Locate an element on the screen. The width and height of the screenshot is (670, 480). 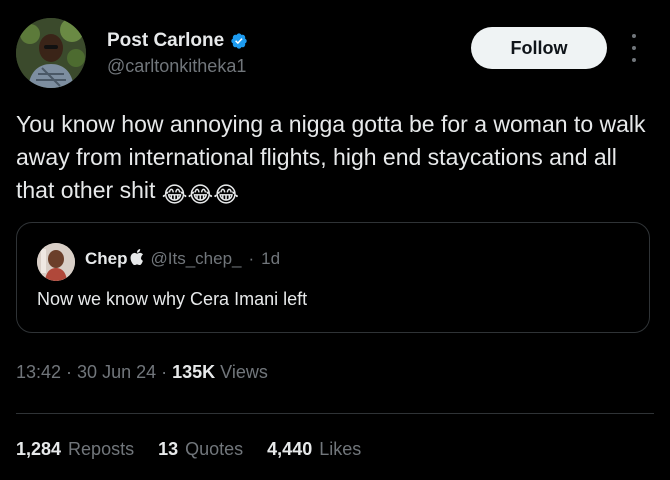
more-options-icon is located at coordinates (634, 48).